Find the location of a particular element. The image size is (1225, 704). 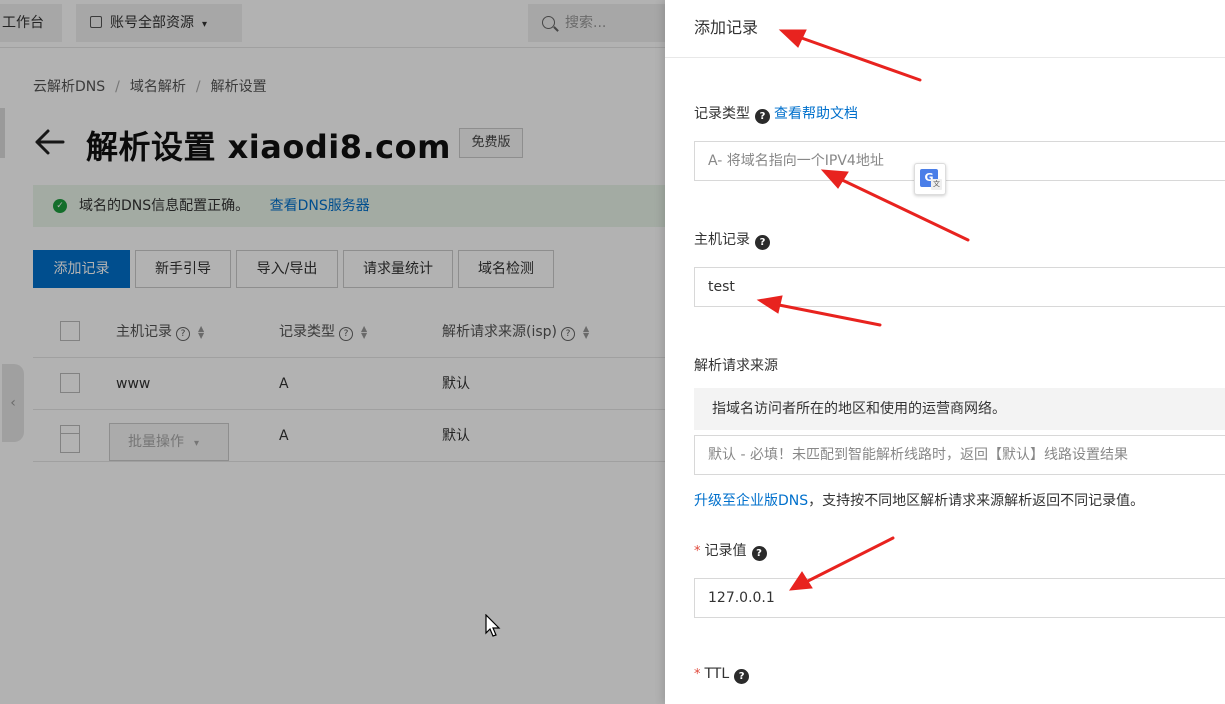

isp-select: 默认 - 必填！未匹配到智能解析线路时，返回【默认】线路设置结果 is located at coordinates (959, 455).